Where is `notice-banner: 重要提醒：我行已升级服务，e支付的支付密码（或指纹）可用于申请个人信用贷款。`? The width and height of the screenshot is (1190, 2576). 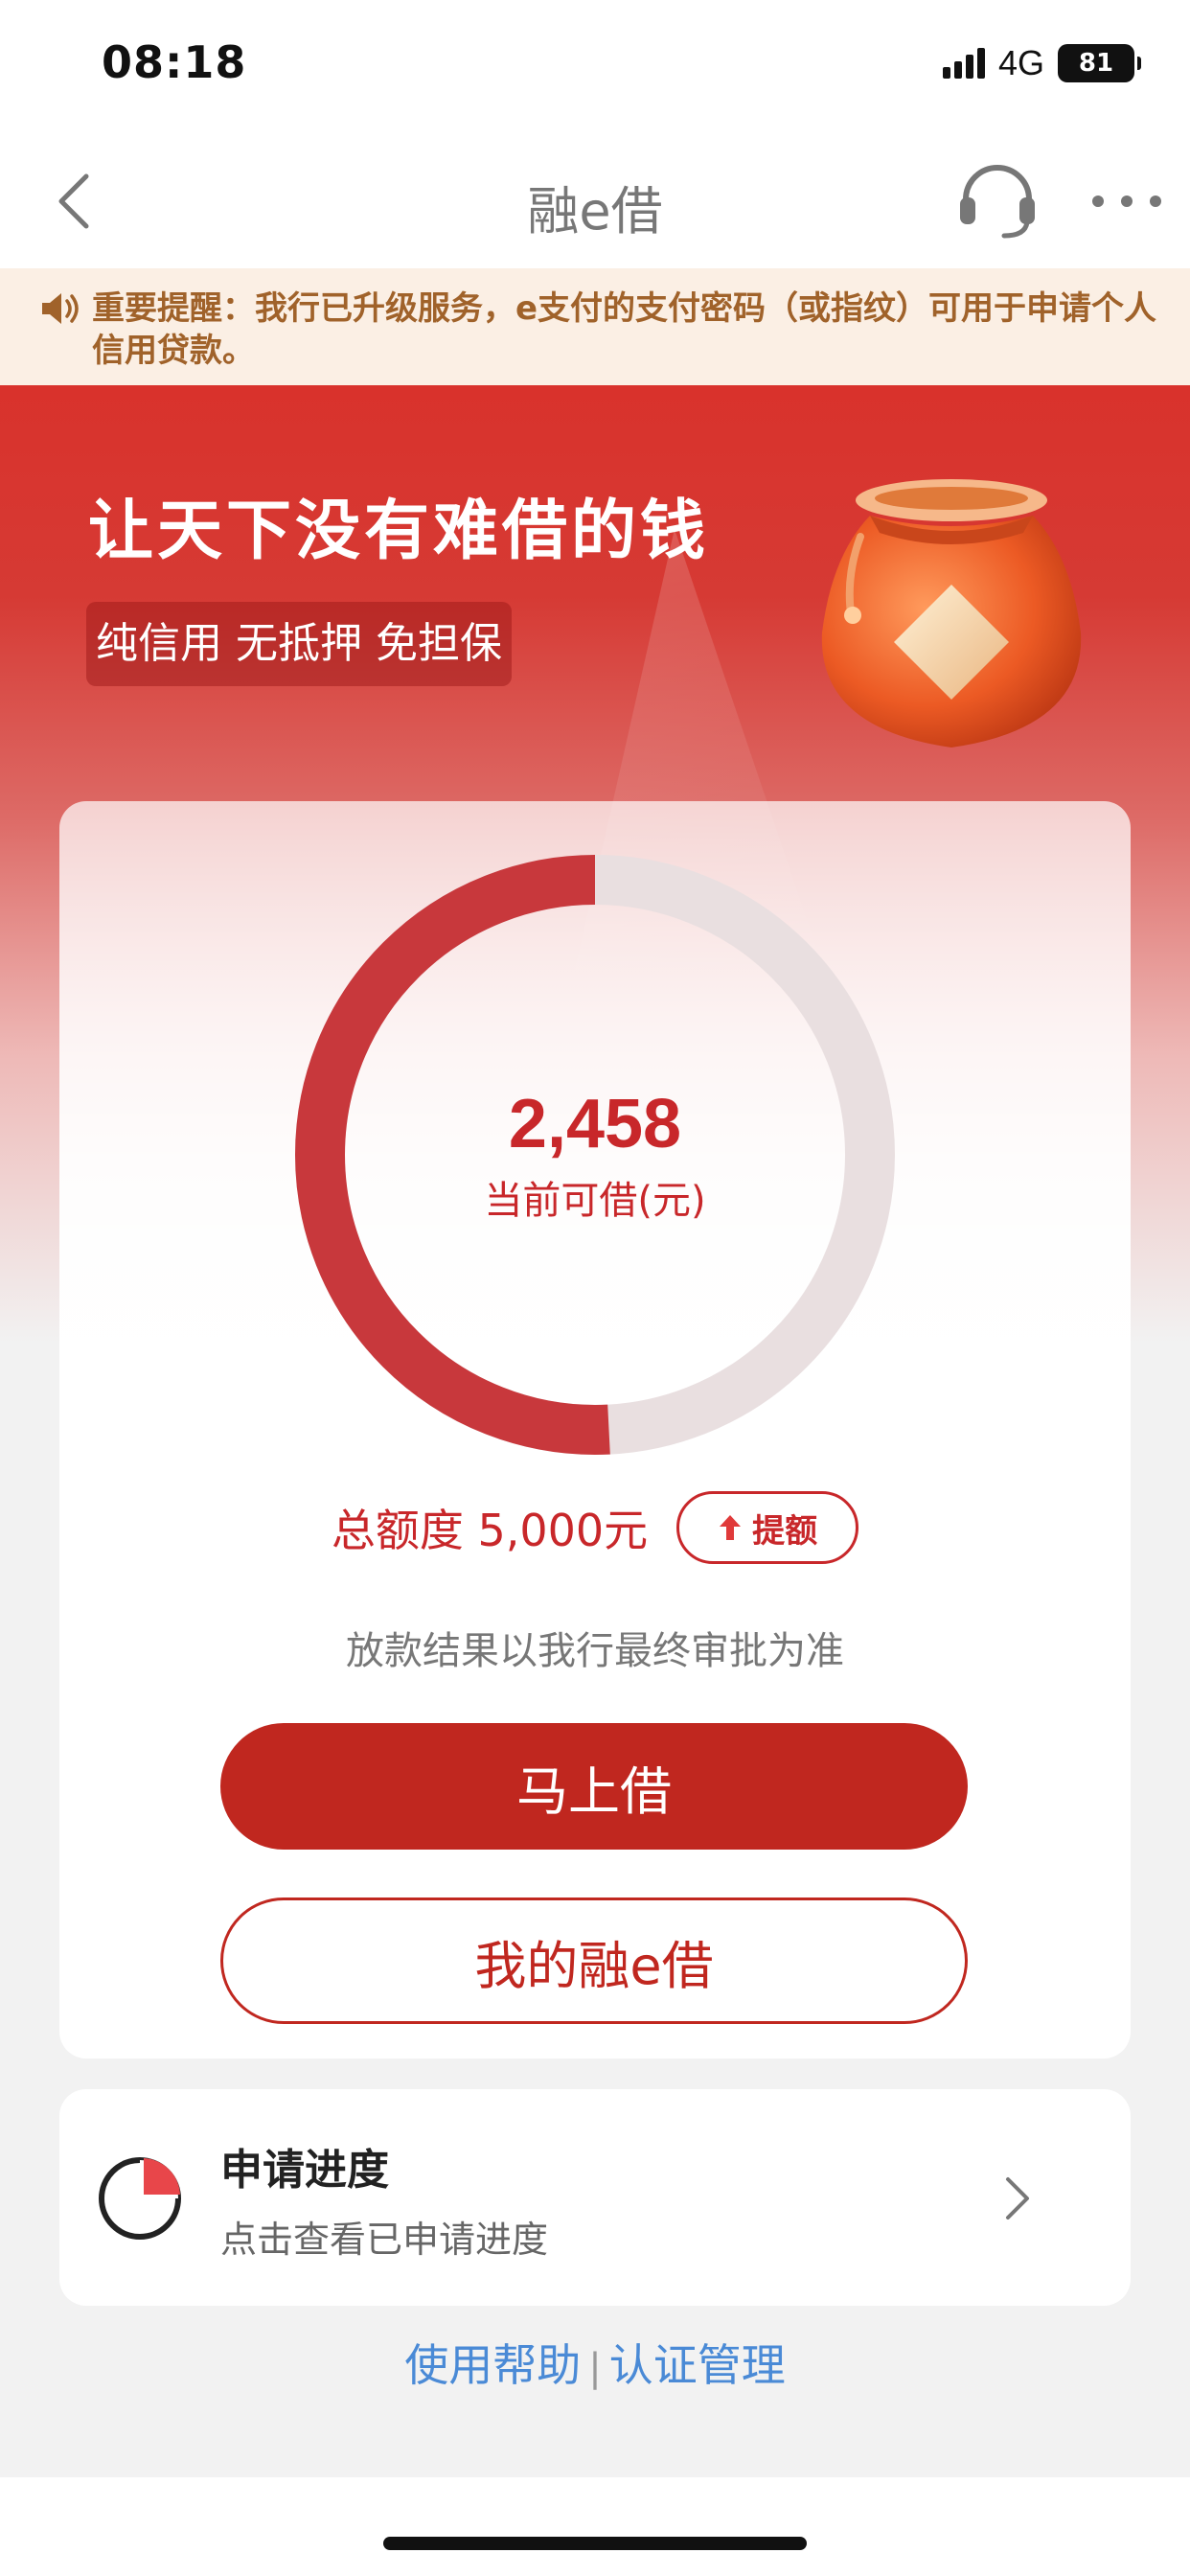
notice-banner: 重要提醒：我行已升级服务，e支付的支付密码（或指纹）可用于申请个人信用贷款。 is located at coordinates (595, 327).